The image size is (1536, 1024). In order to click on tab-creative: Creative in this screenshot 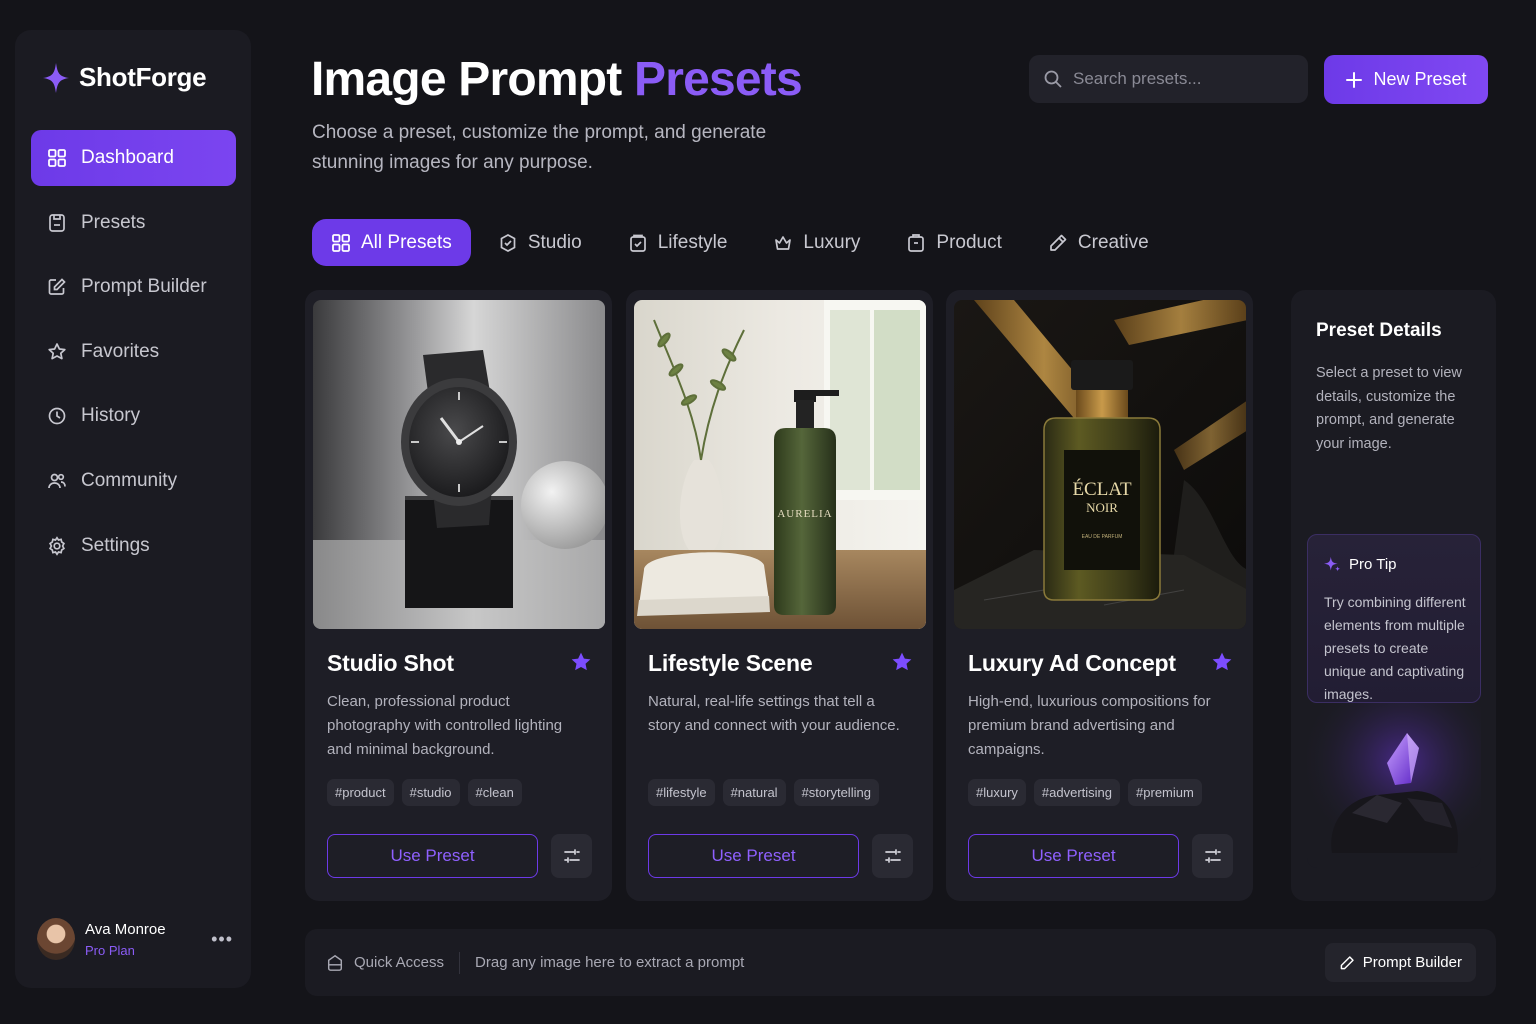, I will do `click(1098, 242)`.